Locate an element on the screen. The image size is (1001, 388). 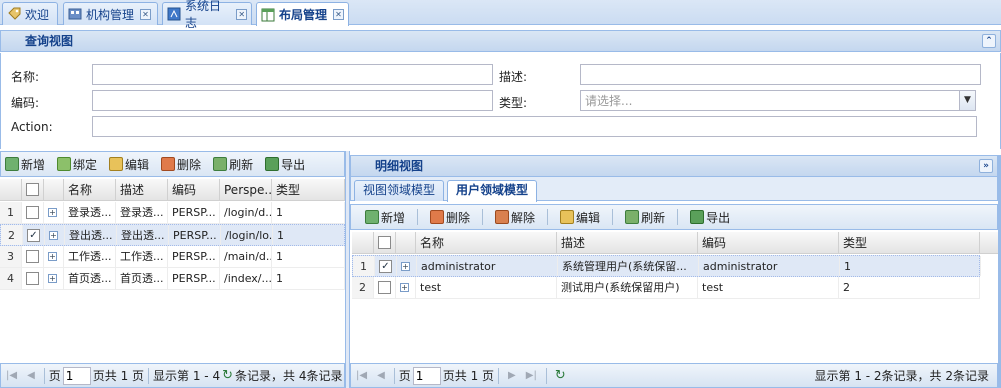
export-button: 导出 is located at coordinates (285, 164).